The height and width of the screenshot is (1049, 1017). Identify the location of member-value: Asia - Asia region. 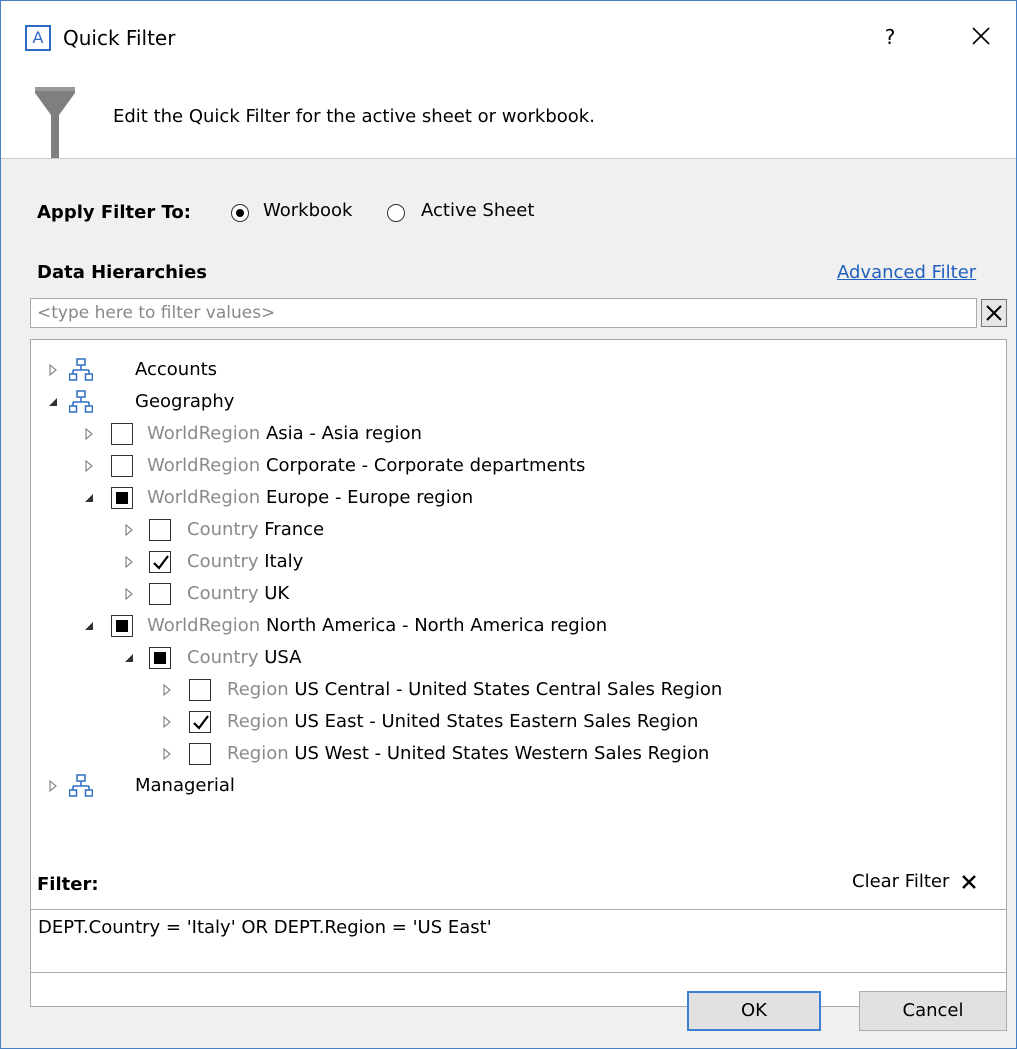
(343, 433).